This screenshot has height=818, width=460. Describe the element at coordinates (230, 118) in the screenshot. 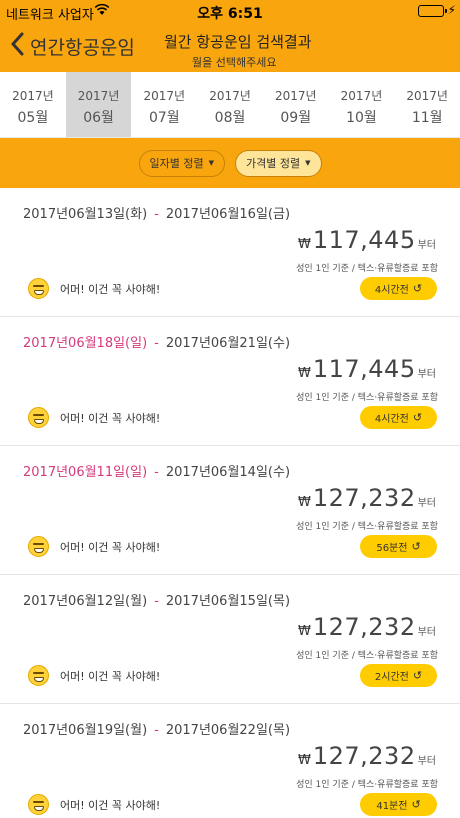

I see `month-label: 08월` at that location.